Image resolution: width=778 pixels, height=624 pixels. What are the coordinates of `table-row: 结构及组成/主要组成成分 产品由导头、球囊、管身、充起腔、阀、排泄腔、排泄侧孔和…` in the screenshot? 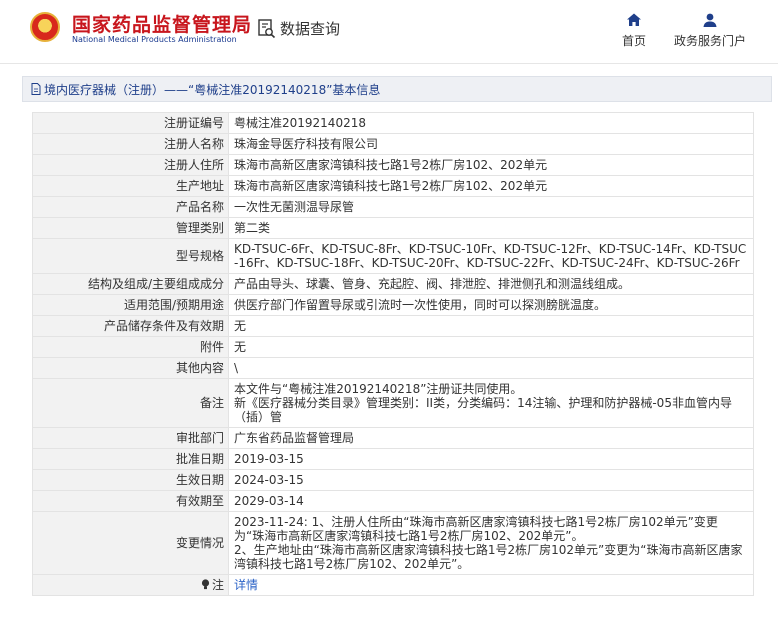 It's located at (393, 284).